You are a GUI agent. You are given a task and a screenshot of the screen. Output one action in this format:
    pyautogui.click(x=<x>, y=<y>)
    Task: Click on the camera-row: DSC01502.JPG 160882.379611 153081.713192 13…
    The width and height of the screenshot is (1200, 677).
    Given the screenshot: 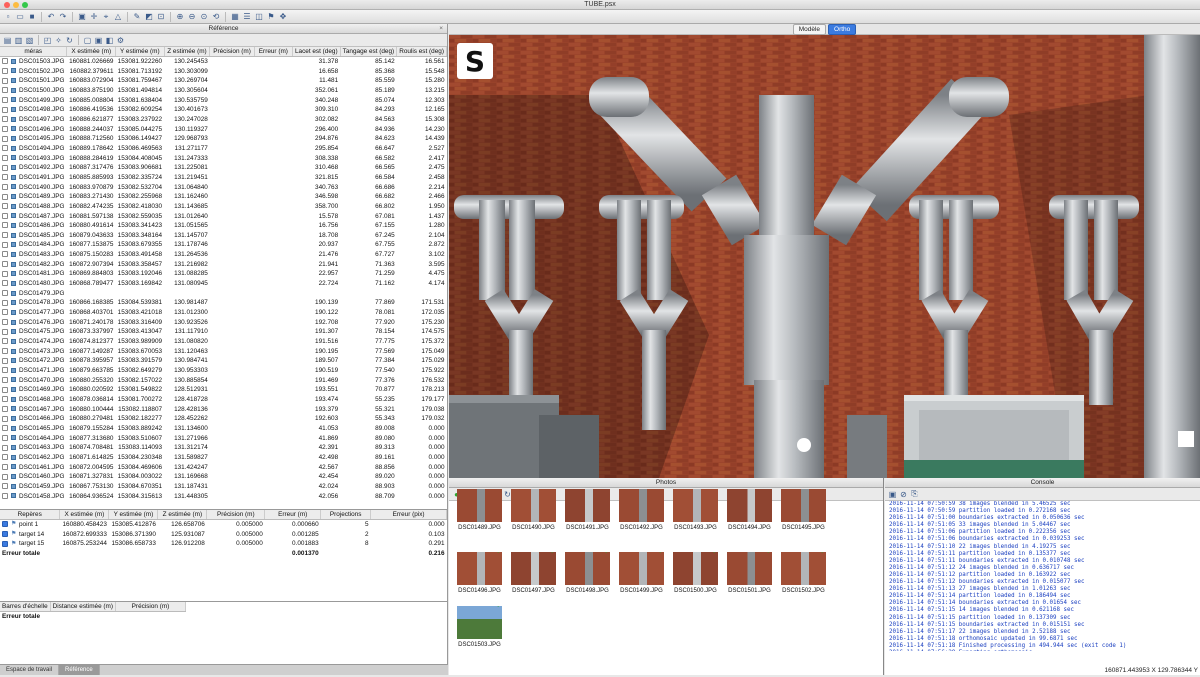 What is the action you would take?
    pyautogui.click(x=223, y=72)
    